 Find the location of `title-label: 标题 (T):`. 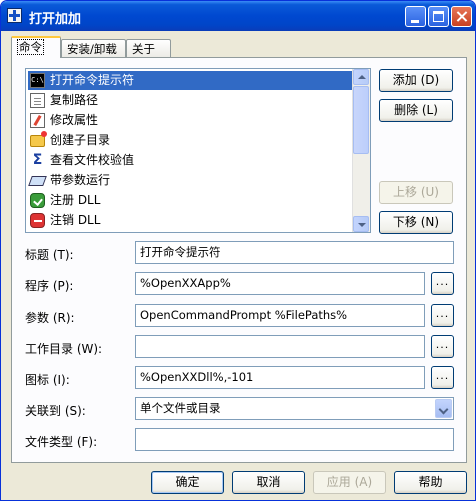

title-label: 标题 (T): is located at coordinates (49, 255).